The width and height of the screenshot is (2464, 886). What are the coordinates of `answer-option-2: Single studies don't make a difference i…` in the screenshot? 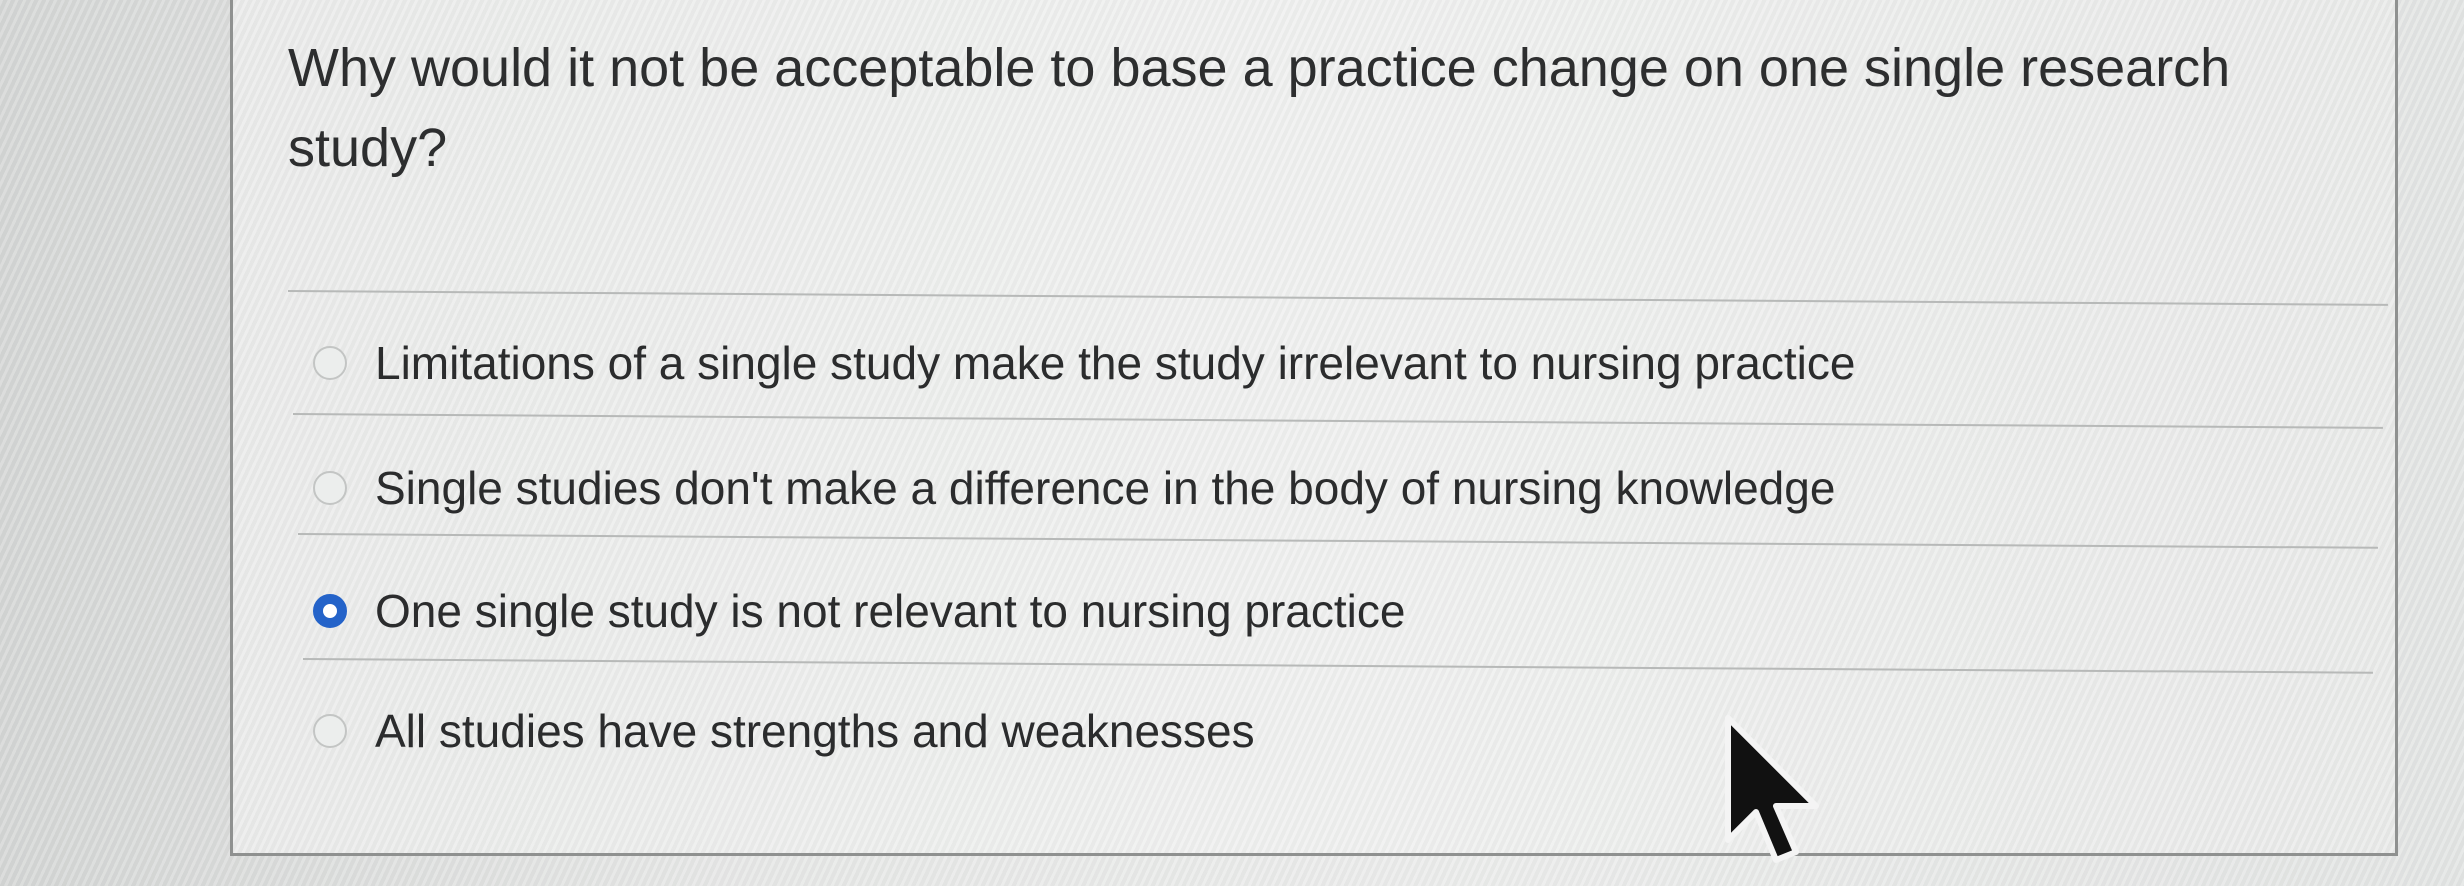 It's located at (1074, 488).